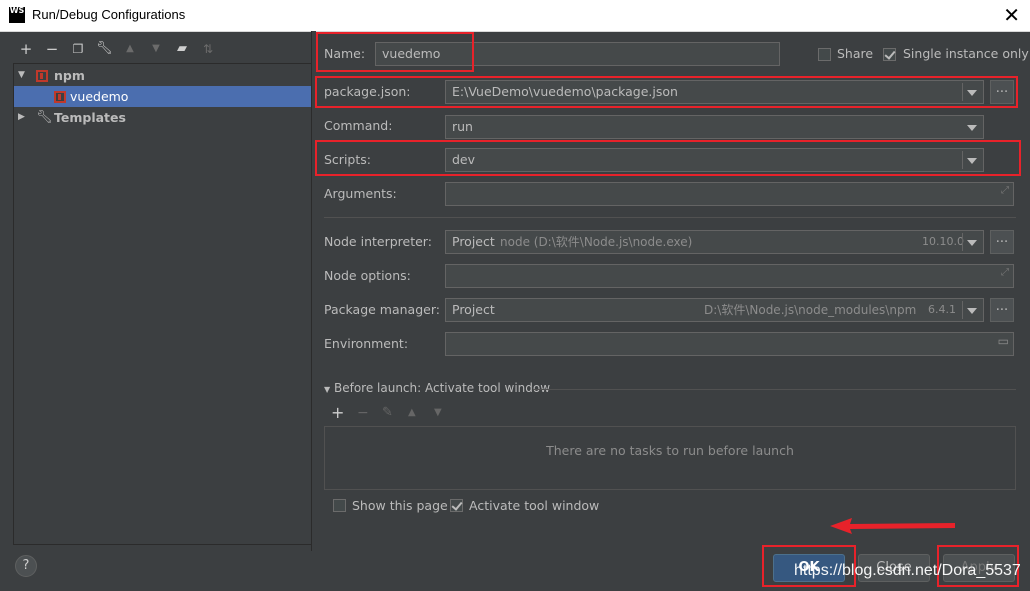  I want to click on show-this-page-label: Show this page, so click(400, 505).